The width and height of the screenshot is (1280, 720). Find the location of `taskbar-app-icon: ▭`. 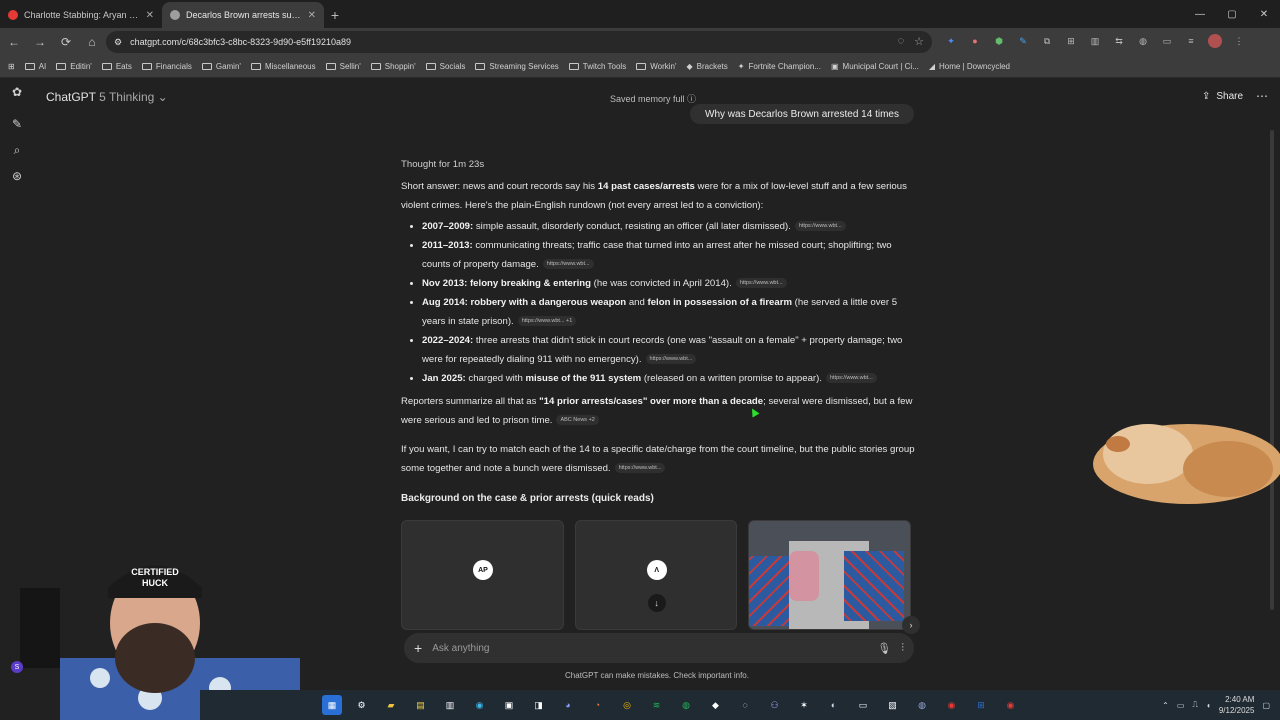

taskbar-app-icon: ▭ is located at coordinates (863, 705).